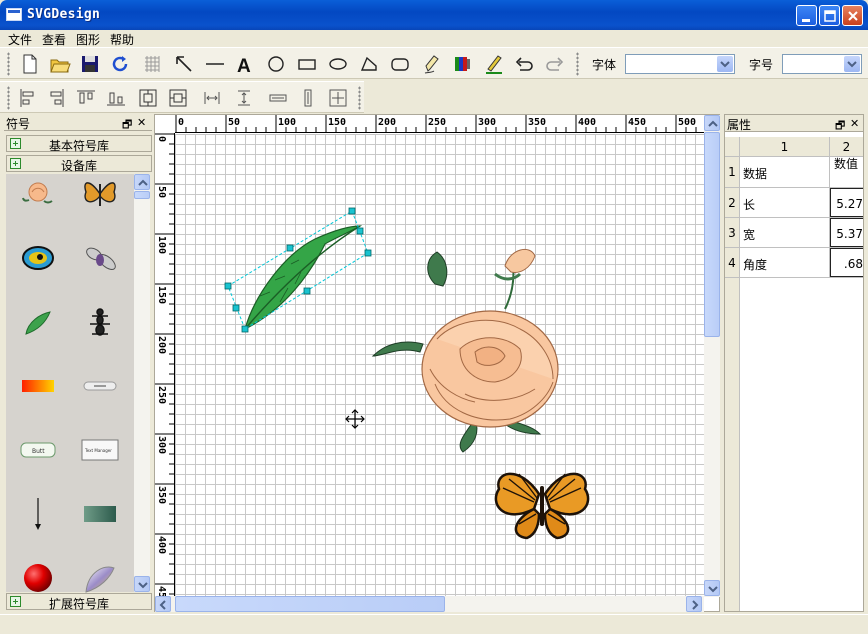 The width and height of the screenshot is (868, 634). I want to click on polygon-tool-icon, so click(369, 64).